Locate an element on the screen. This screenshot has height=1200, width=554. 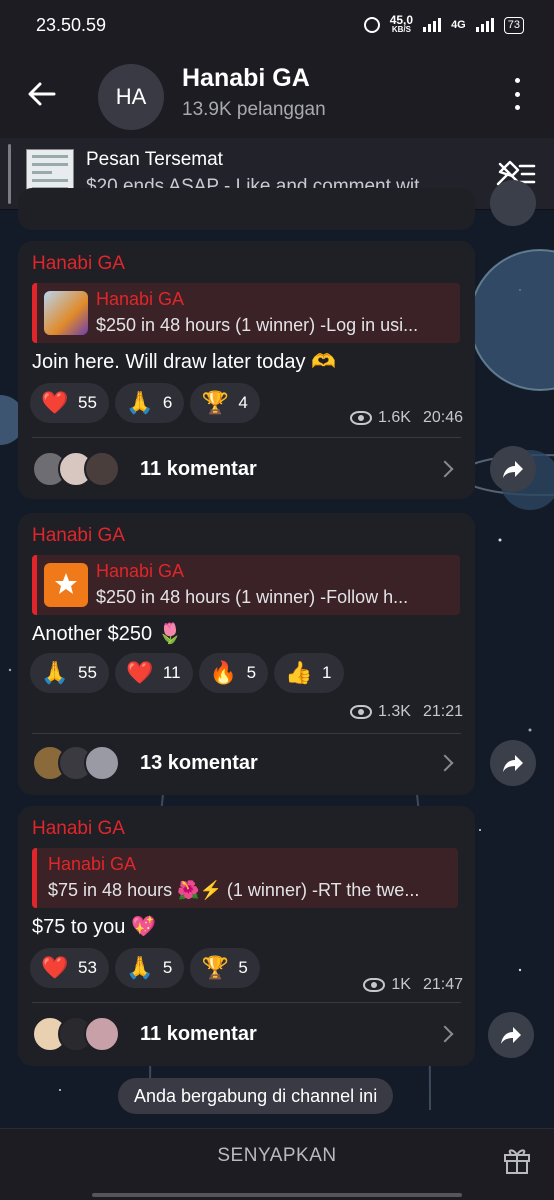
clock: 23.50.59 is located at coordinates (71, 24).